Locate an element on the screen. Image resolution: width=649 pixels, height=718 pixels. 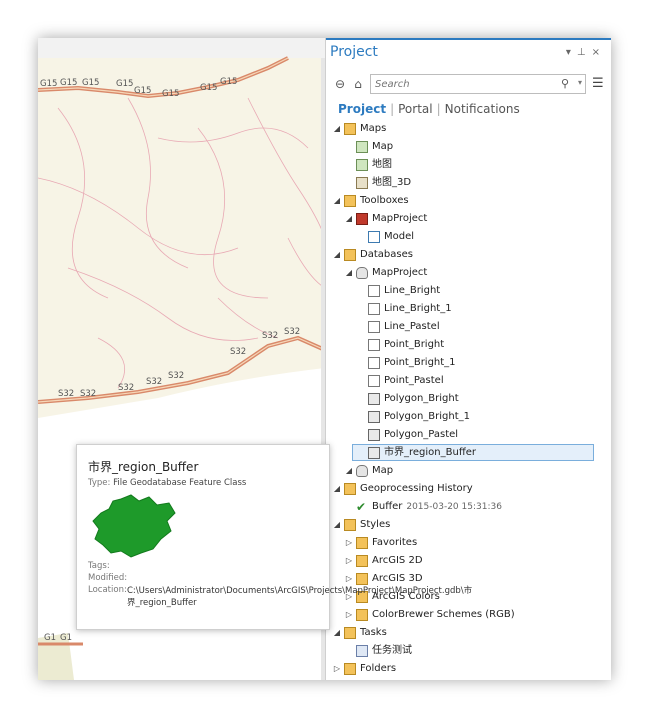
tree-item-label: Folders is located at coordinates (378, 668).